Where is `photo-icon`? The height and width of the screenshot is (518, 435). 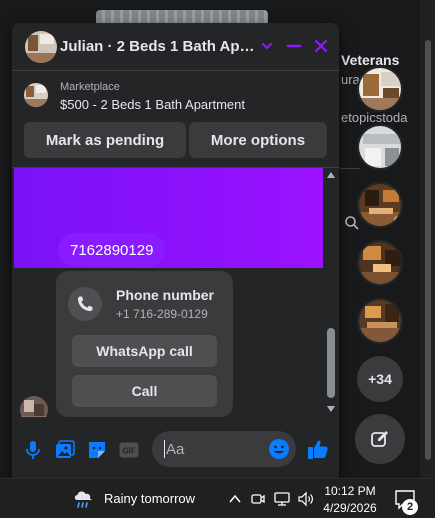 photo-icon is located at coordinates (65, 449).